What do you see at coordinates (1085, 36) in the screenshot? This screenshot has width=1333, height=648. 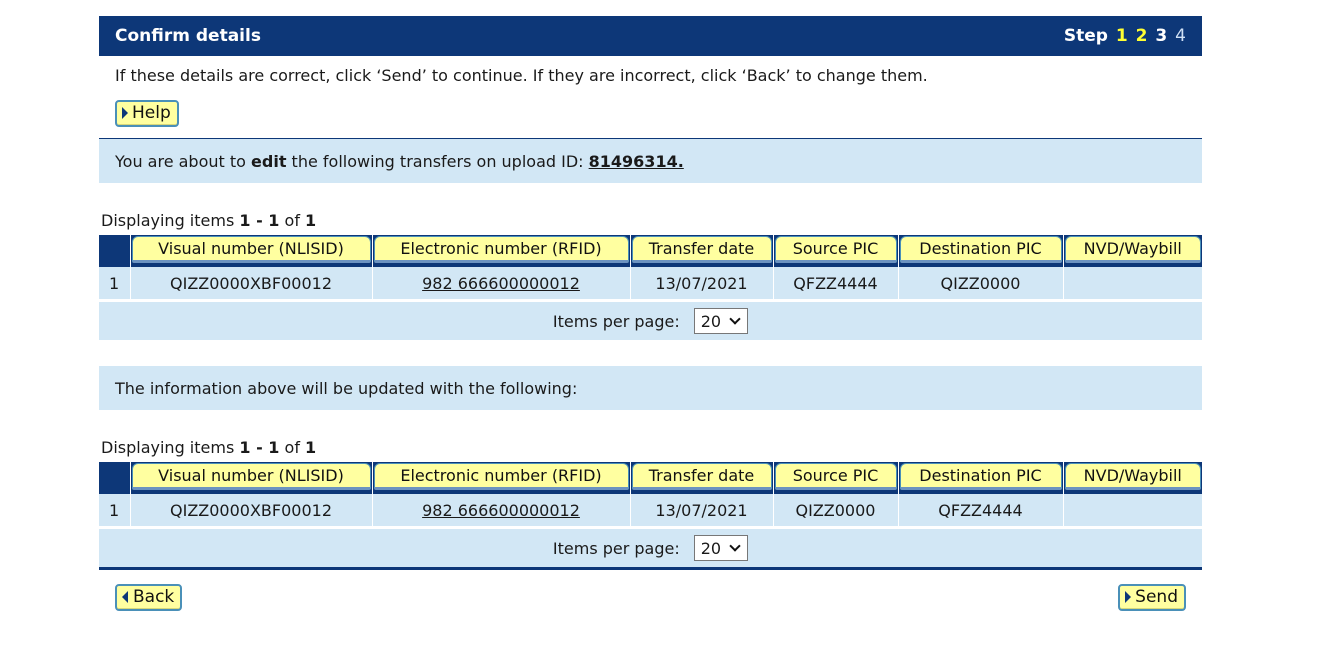 I see `step-label: Step` at bounding box center [1085, 36].